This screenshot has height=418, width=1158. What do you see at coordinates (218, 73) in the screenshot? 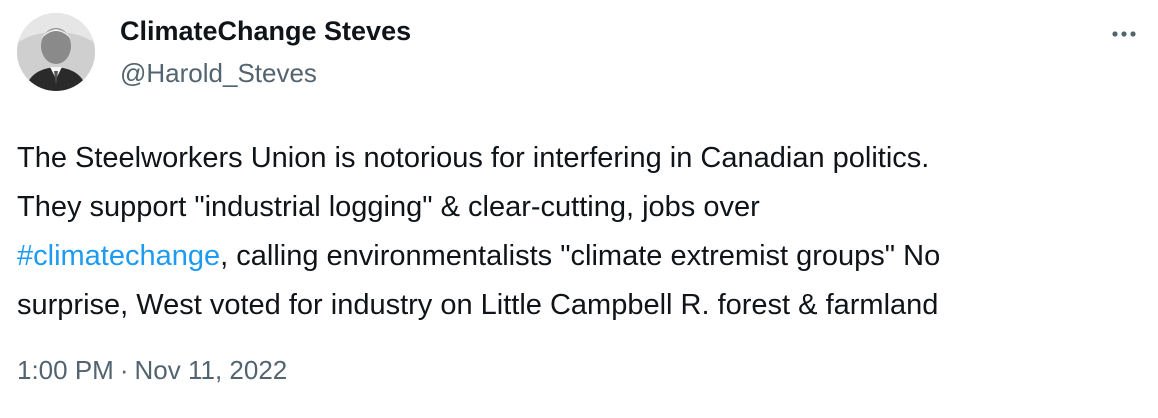
I see `author-handle: @Harold_Steves` at bounding box center [218, 73].